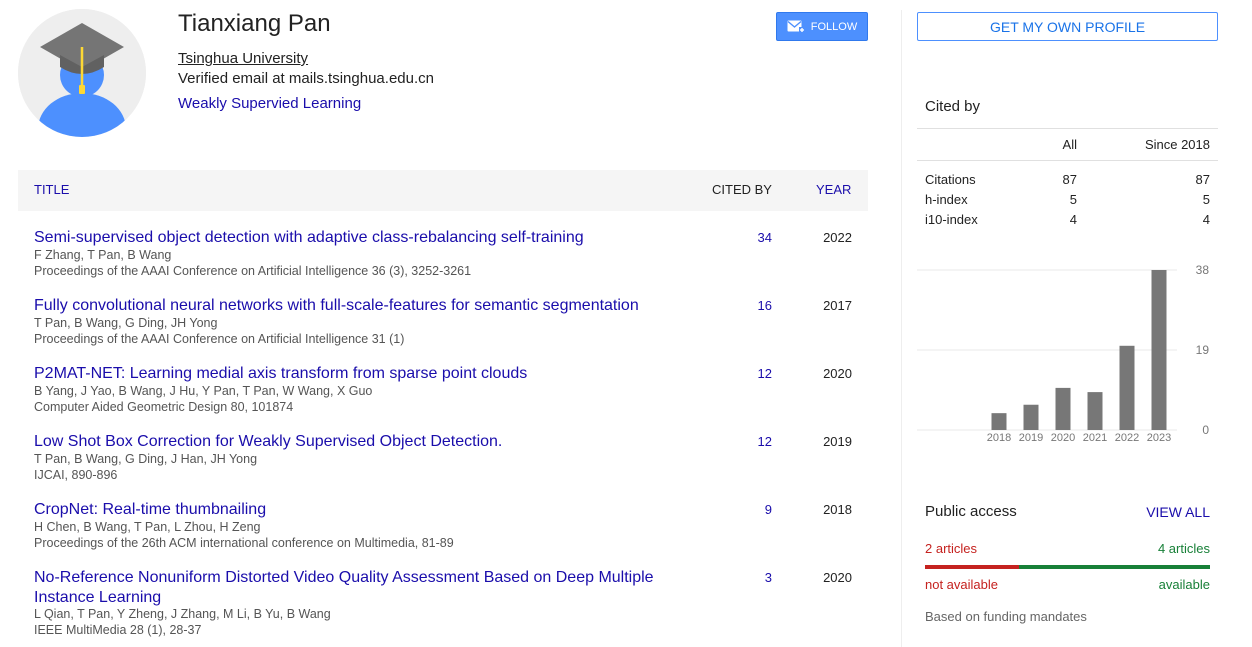  Describe the element at coordinates (950, 179) in the screenshot. I see `stat-label: Citations` at that location.